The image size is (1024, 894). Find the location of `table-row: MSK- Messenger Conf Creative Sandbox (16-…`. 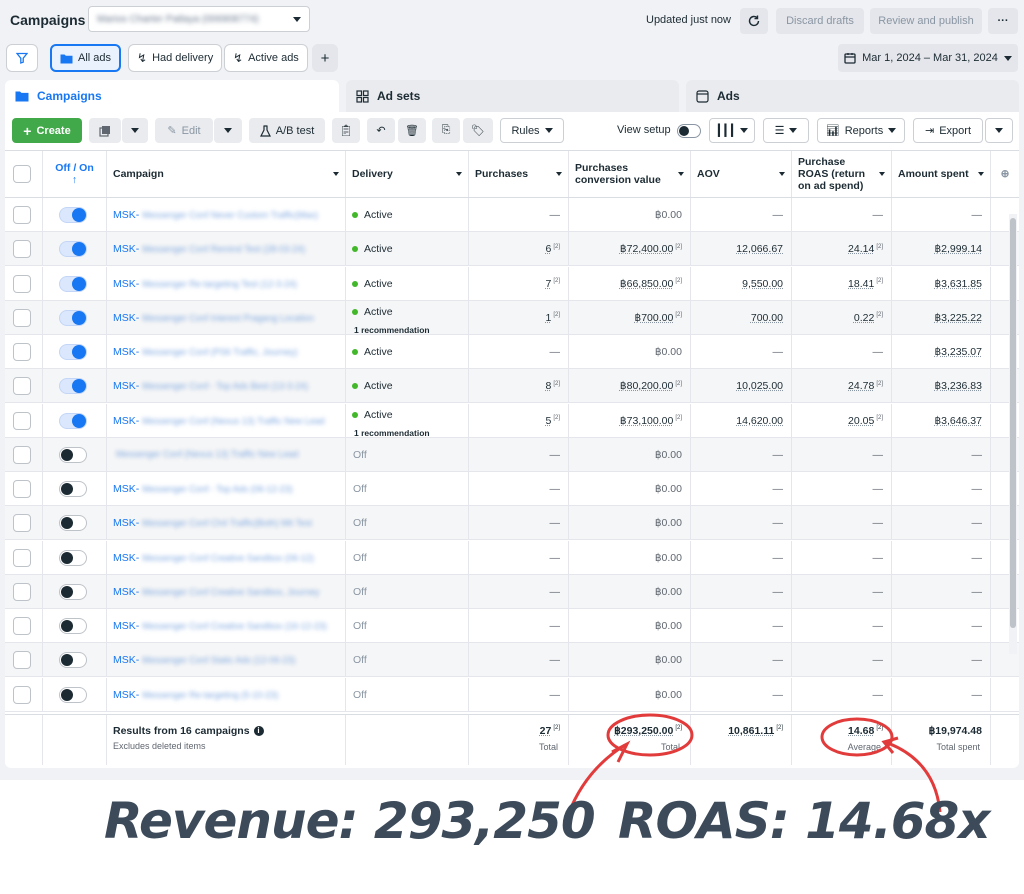

table-row: MSK- Messenger Conf Creative Sandbox (16-… is located at coordinates (512, 626).